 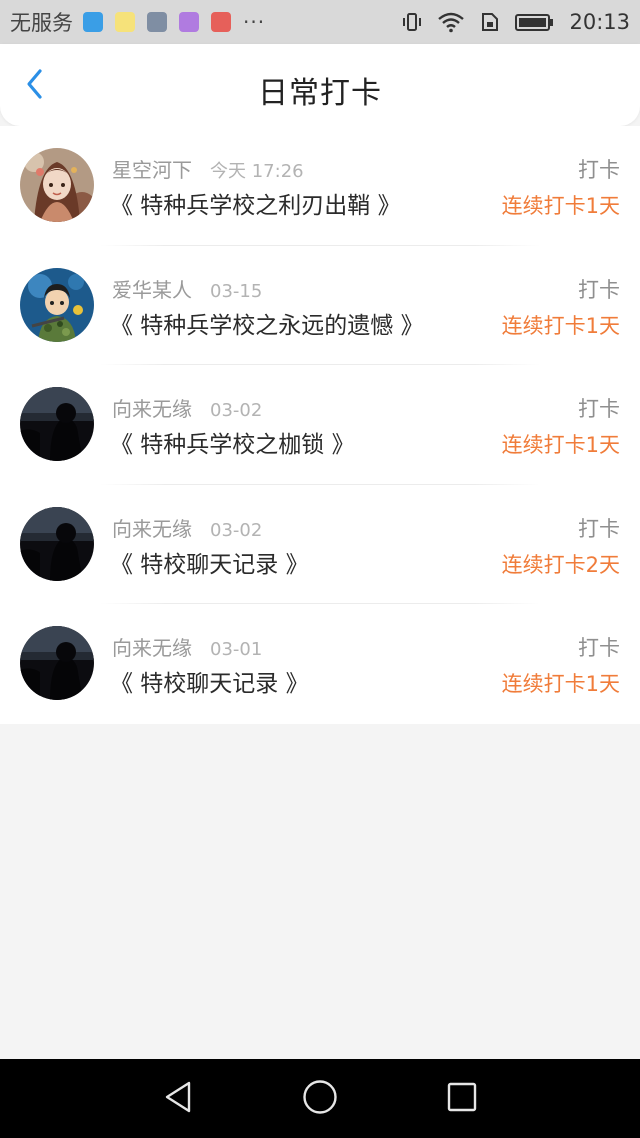 I want to click on book-title: 《 特种兵学校之永远的遗憾 》, so click(x=267, y=323).